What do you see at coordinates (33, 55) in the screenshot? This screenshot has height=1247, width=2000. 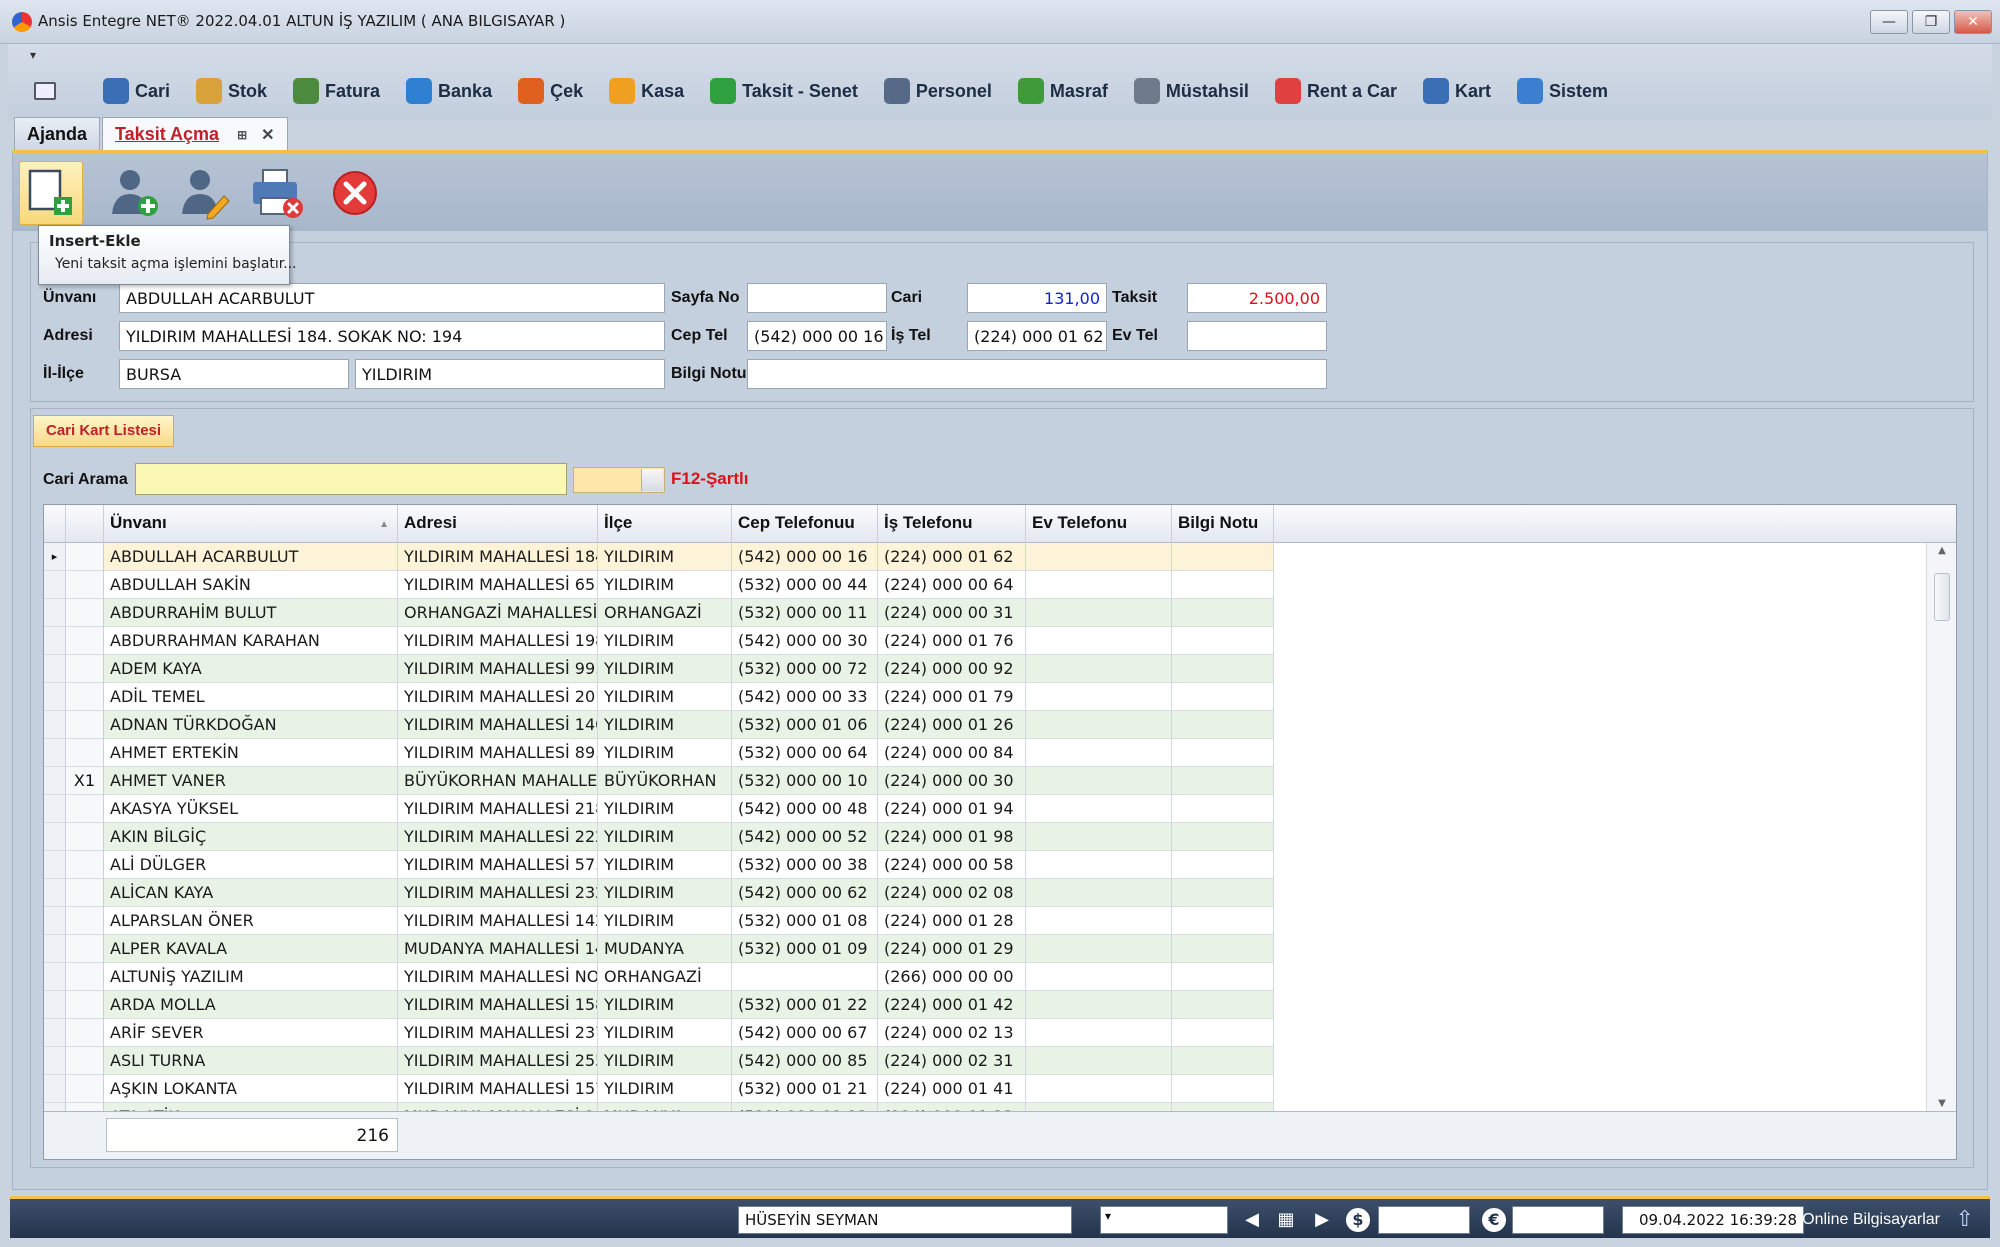 I see `quick-access-dropdown: ▾` at bounding box center [33, 55].